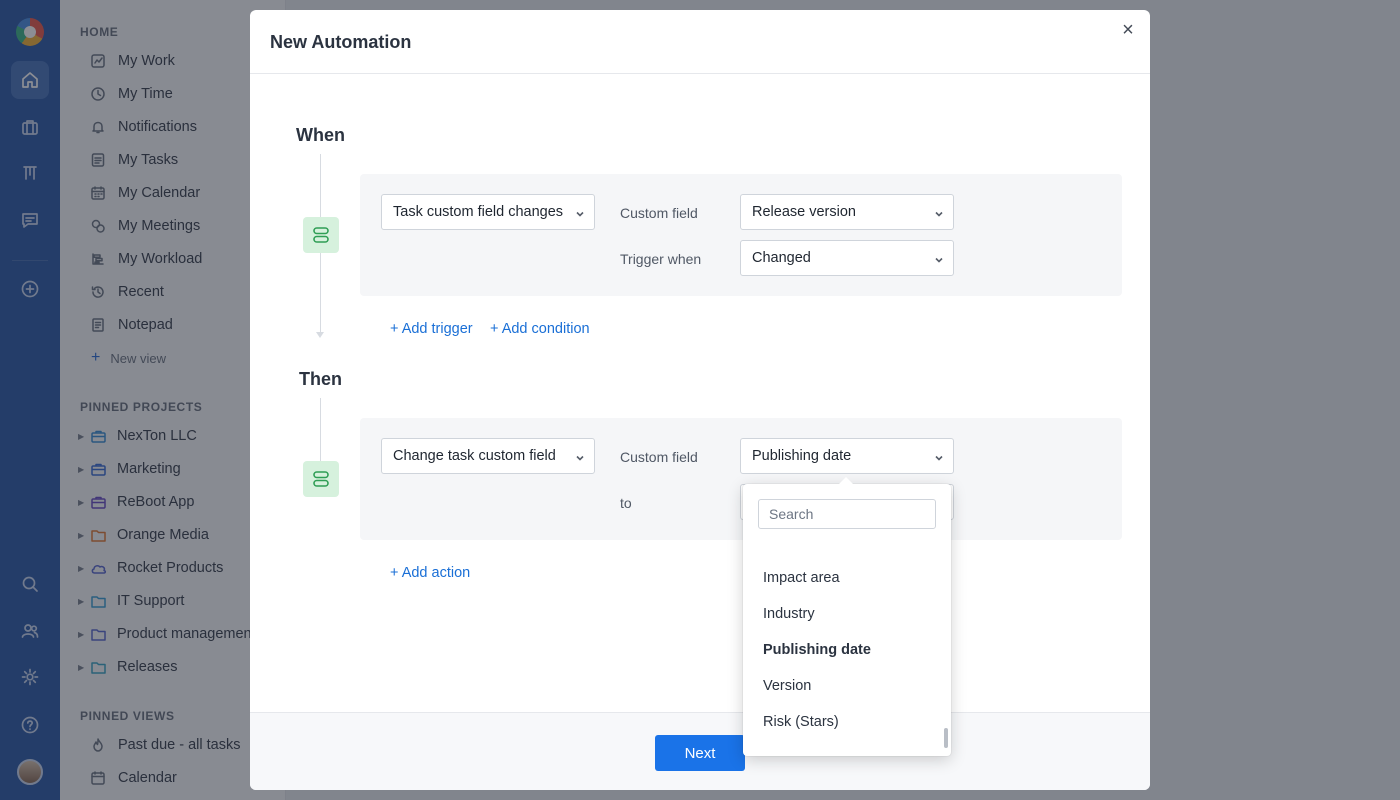  What do you see at coordinates (320, 335) in the screenshot?
I see `arrow-down-icon` at bounding box center [320, 335].